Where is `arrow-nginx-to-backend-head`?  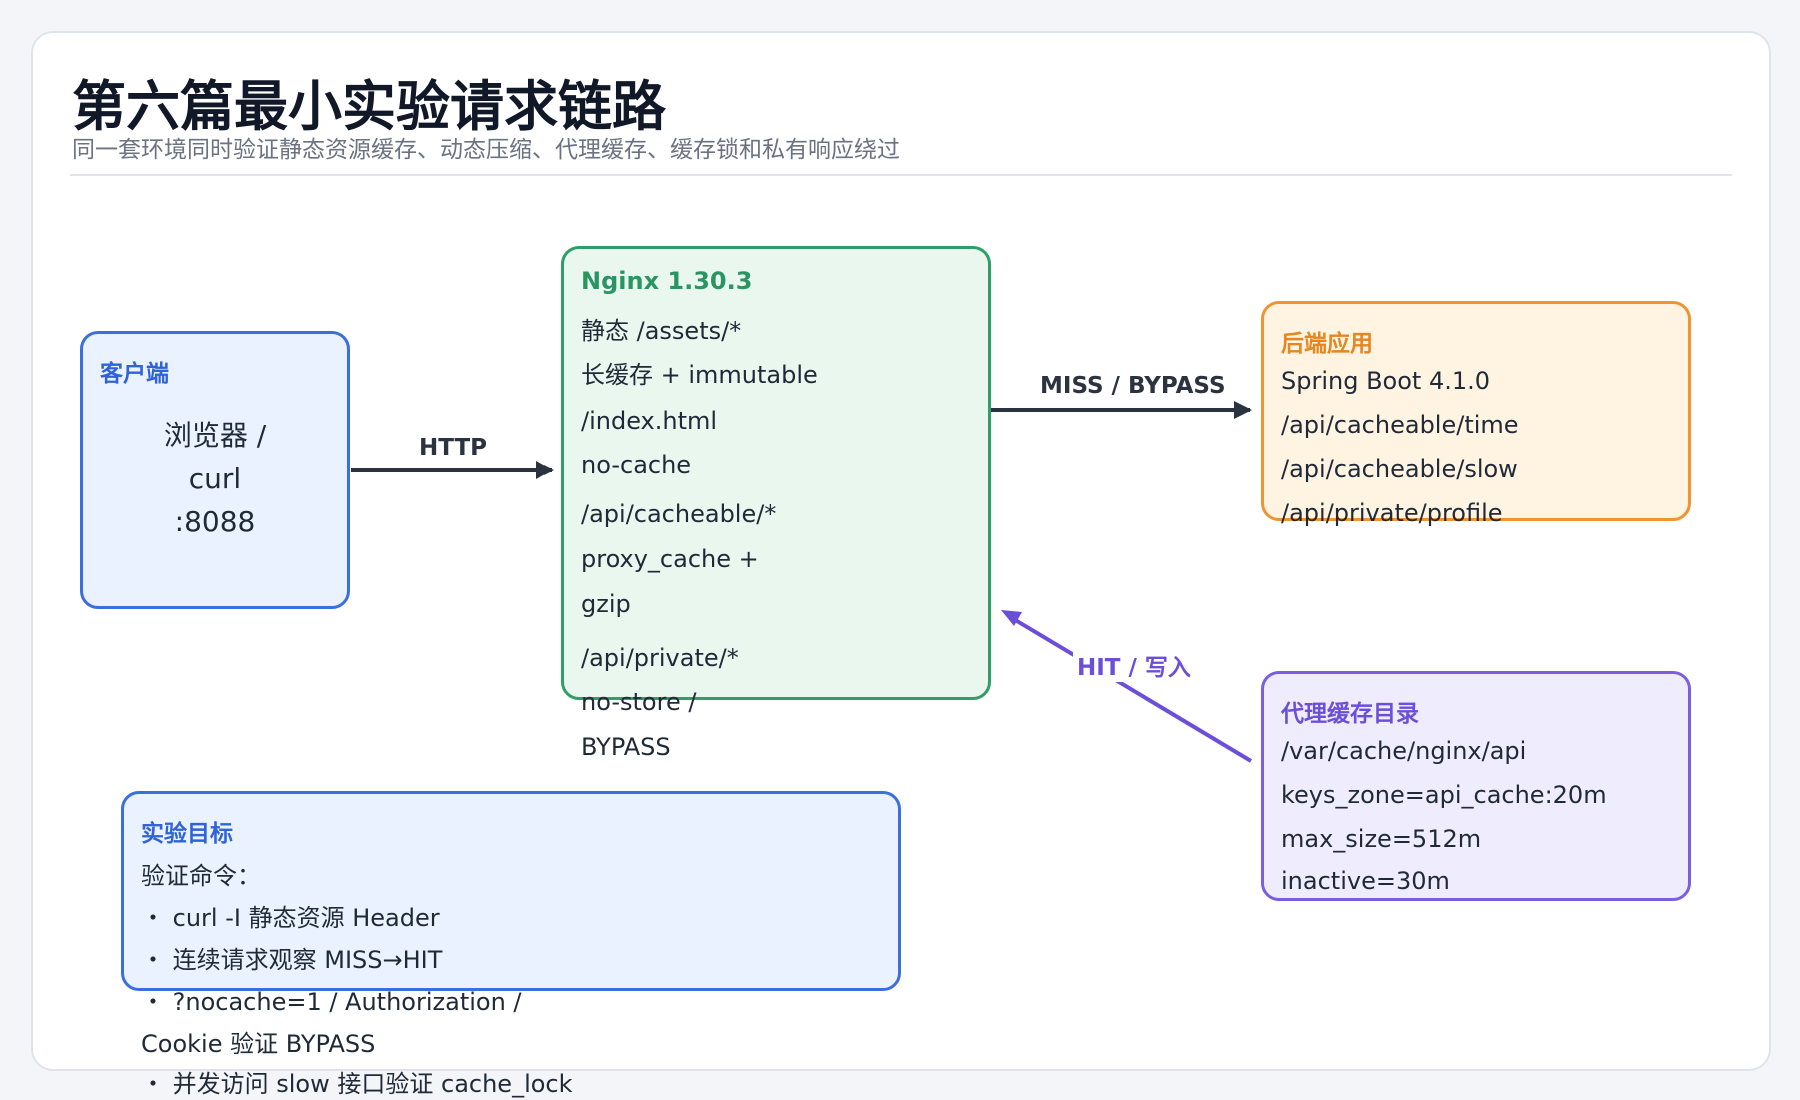 arrow-nginx-to-backend-head is located at coordinates (1243, 410).